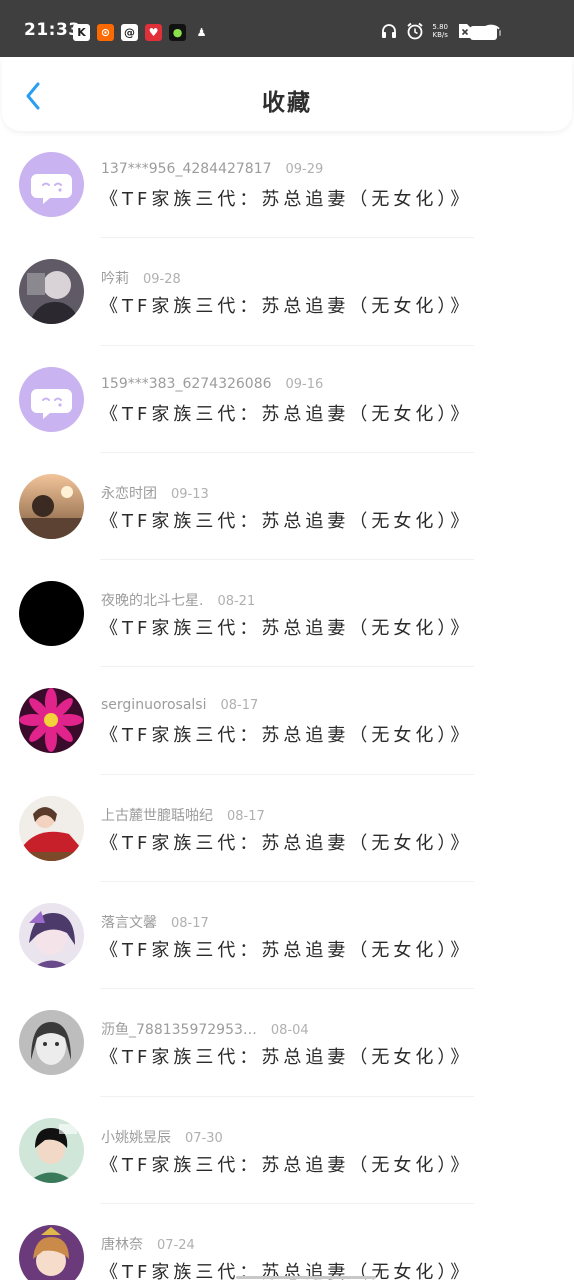 The height and width of the screenshot is (1280, 574). What do you see at coordinates (148, 1244) in the screenshot?
I see `item-meta: 唐林奈 07-24` at bounding box center [148, 1244].